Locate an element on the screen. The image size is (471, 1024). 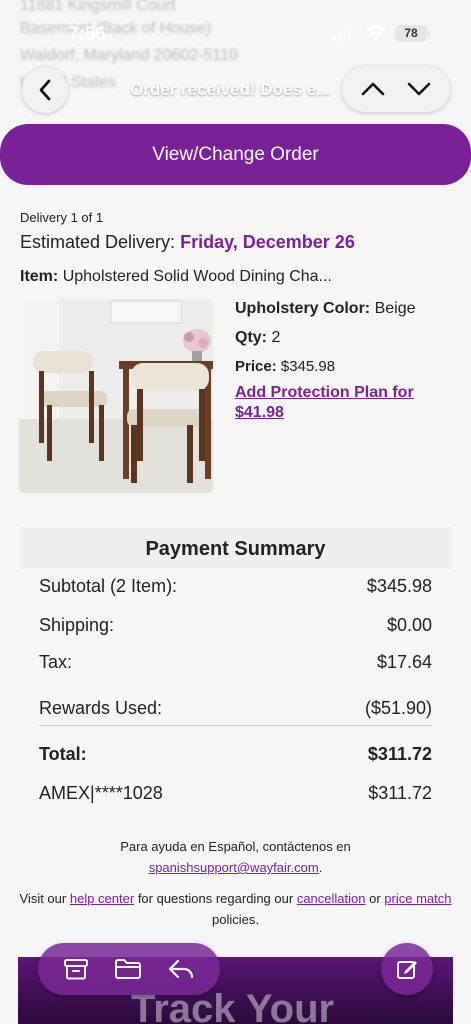
card-label: AMEX|****1028 is located at coordinates (101, 793).